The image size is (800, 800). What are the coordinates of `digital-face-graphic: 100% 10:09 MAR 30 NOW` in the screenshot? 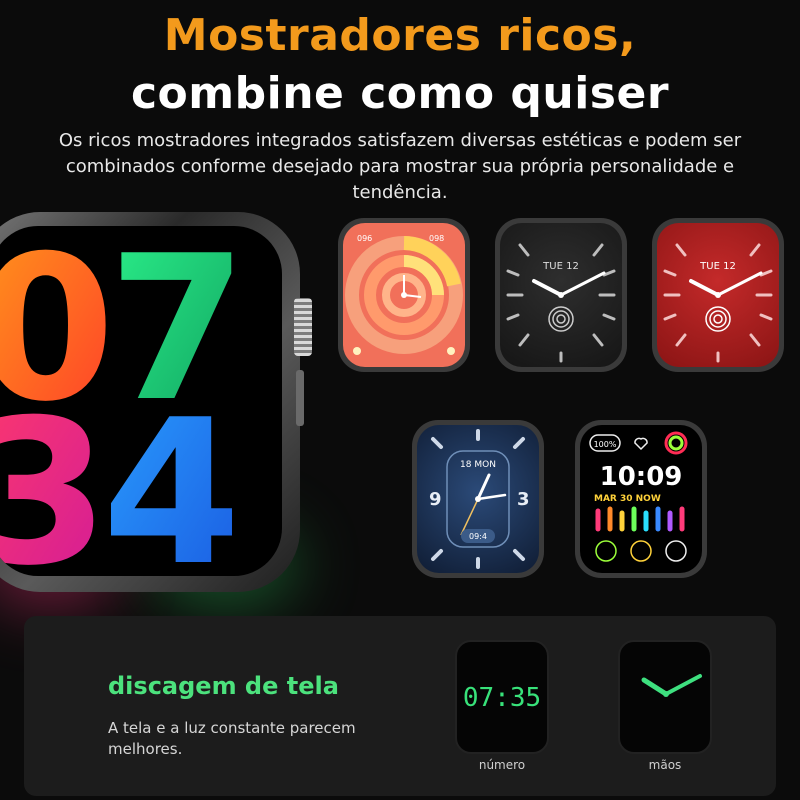 It's located at (638, 496).